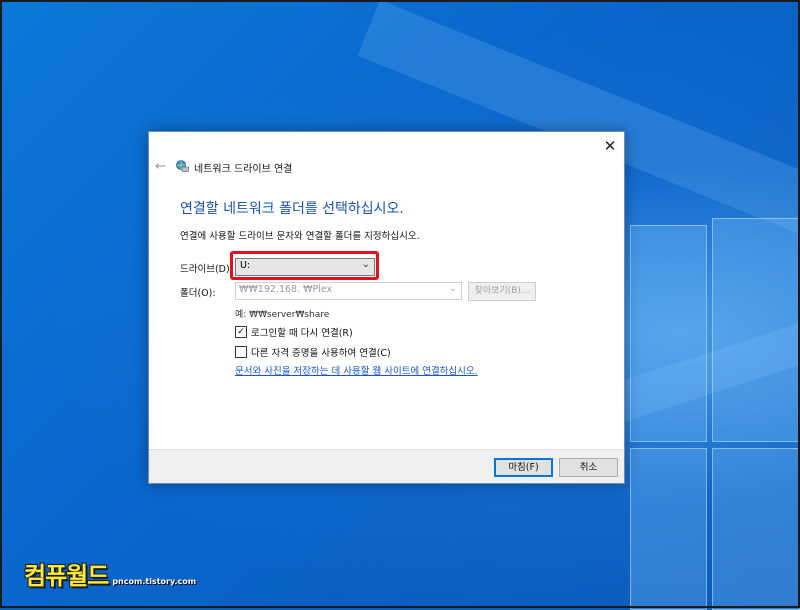 The height and width of the screenshot is (610, 800). I want to click on dialog-title: 네트워크 드라이브 연결, so click(243, 169).